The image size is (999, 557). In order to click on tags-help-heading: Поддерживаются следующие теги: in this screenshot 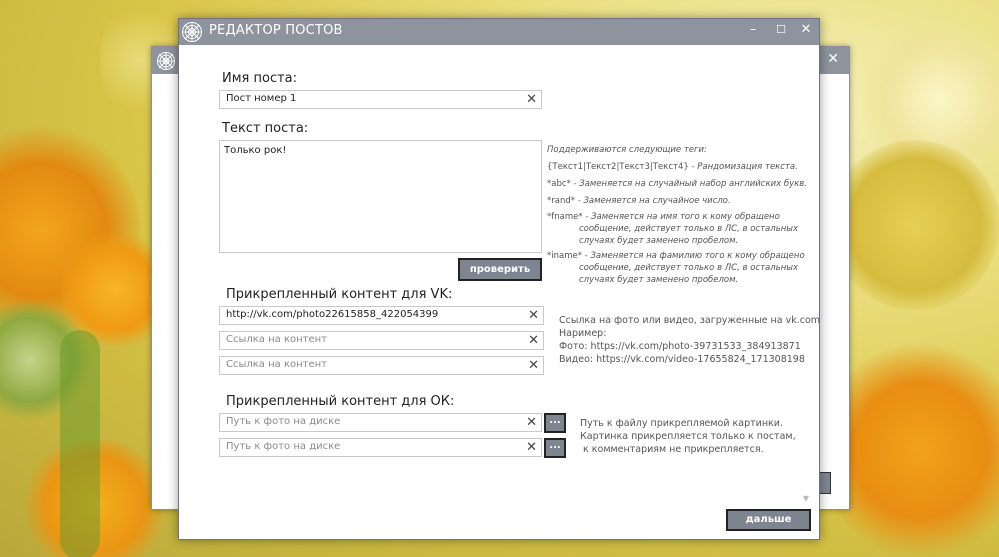, I will do `click(627, 150)`.